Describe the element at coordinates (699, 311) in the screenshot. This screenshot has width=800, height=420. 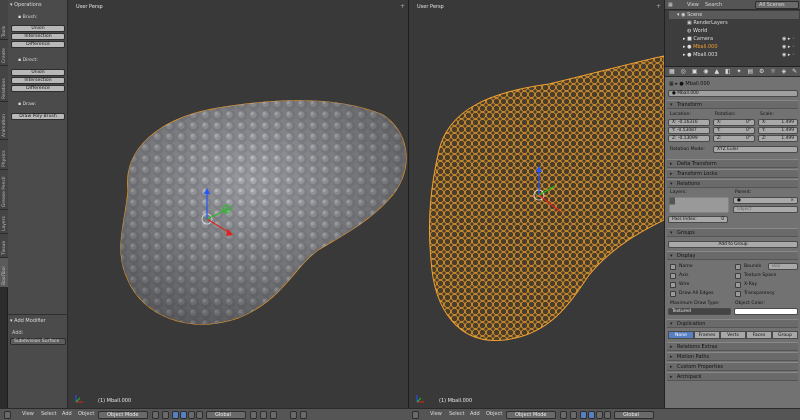
I see `max-draw-type-select: Textured` at that location.